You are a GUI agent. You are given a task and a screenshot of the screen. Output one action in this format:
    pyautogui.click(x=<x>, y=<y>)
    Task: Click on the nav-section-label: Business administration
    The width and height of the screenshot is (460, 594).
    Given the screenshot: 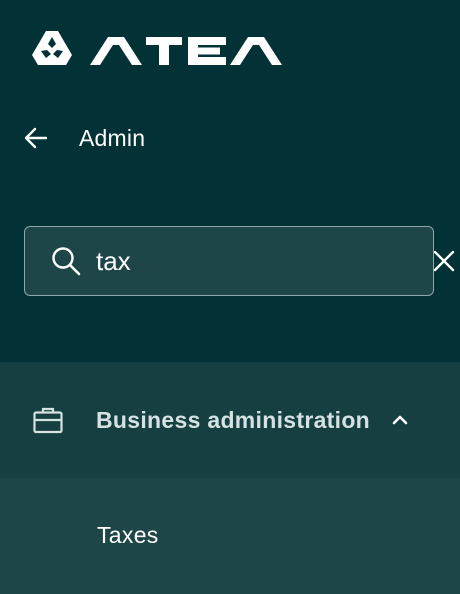 What is the action you would take?
    pyautogui.click(x=233, y=419)
    